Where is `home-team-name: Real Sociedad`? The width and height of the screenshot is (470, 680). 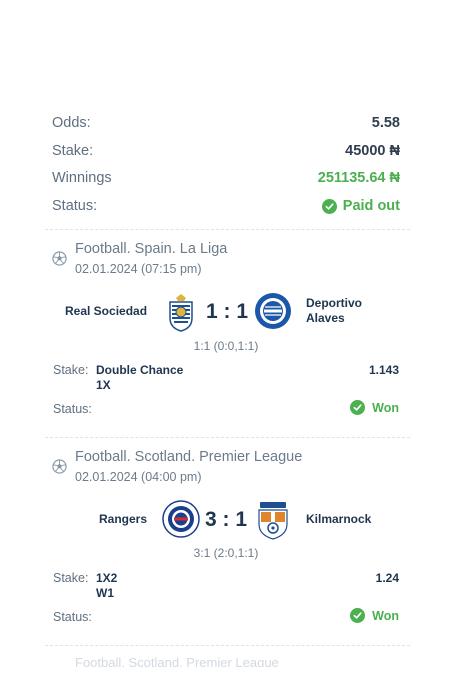 home-team-name: Real Sociedad is located at coordinates (106, 311).